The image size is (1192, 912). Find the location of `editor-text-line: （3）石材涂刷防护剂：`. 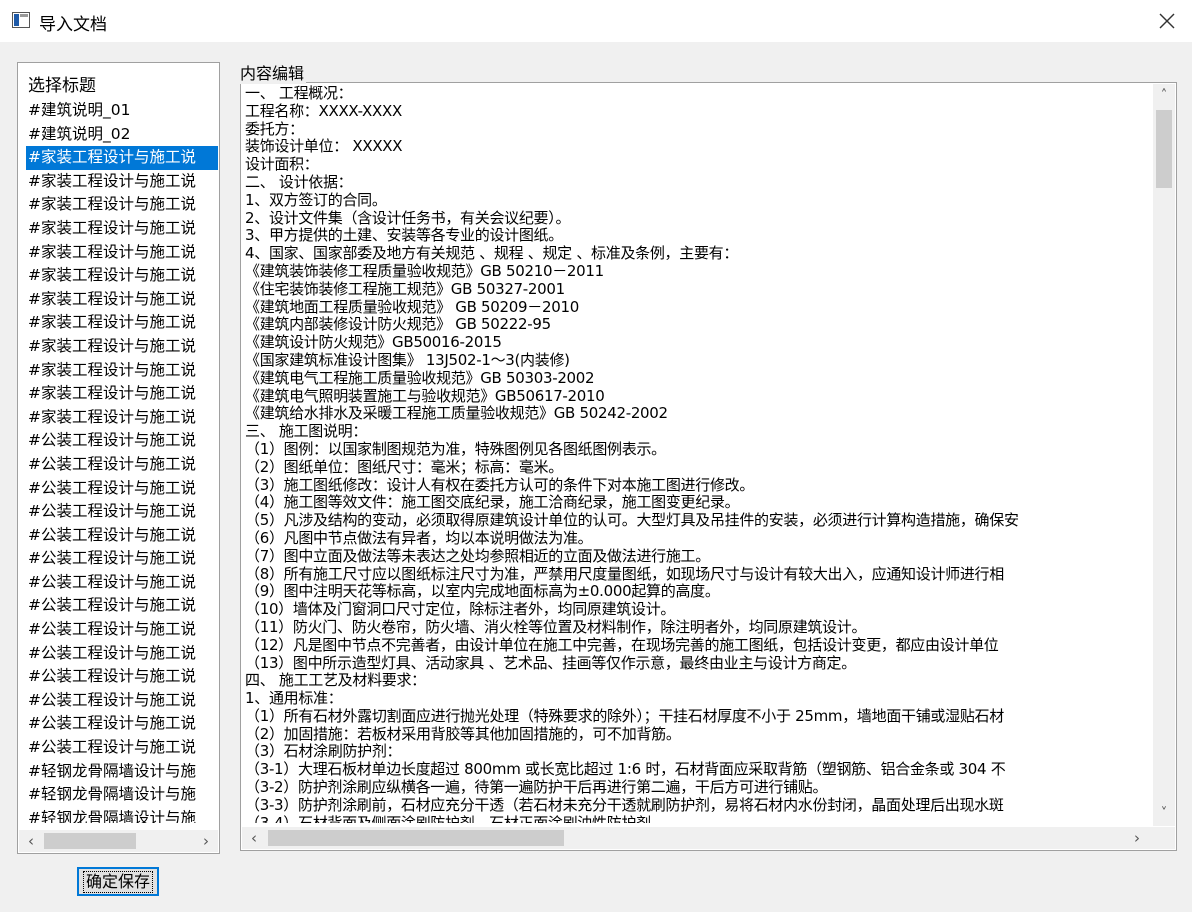

editor-text-line: （3）石材涂刷防护剂： is located at coordinates (323, 751).